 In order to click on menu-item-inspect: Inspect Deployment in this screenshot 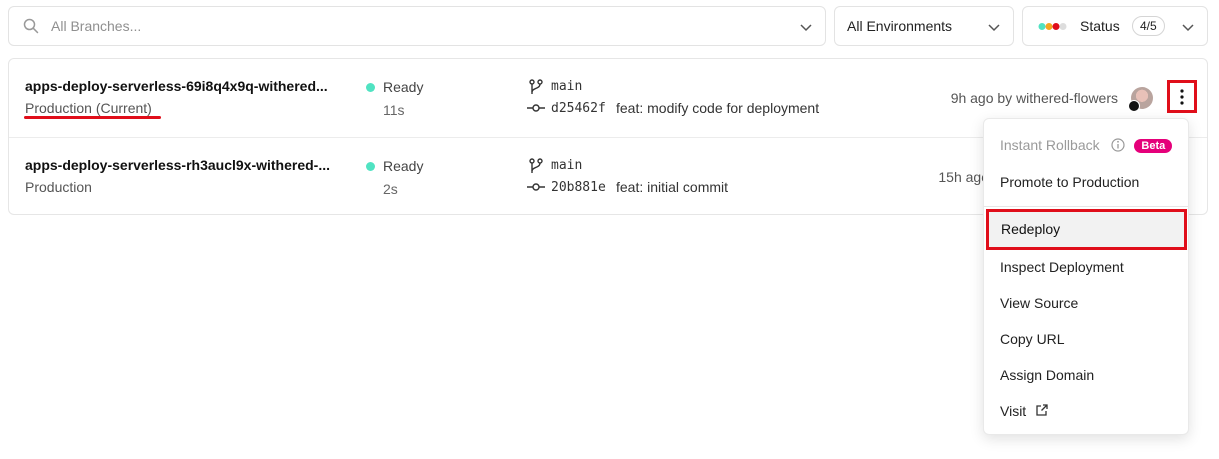, I will do `click(1062, 267)`.